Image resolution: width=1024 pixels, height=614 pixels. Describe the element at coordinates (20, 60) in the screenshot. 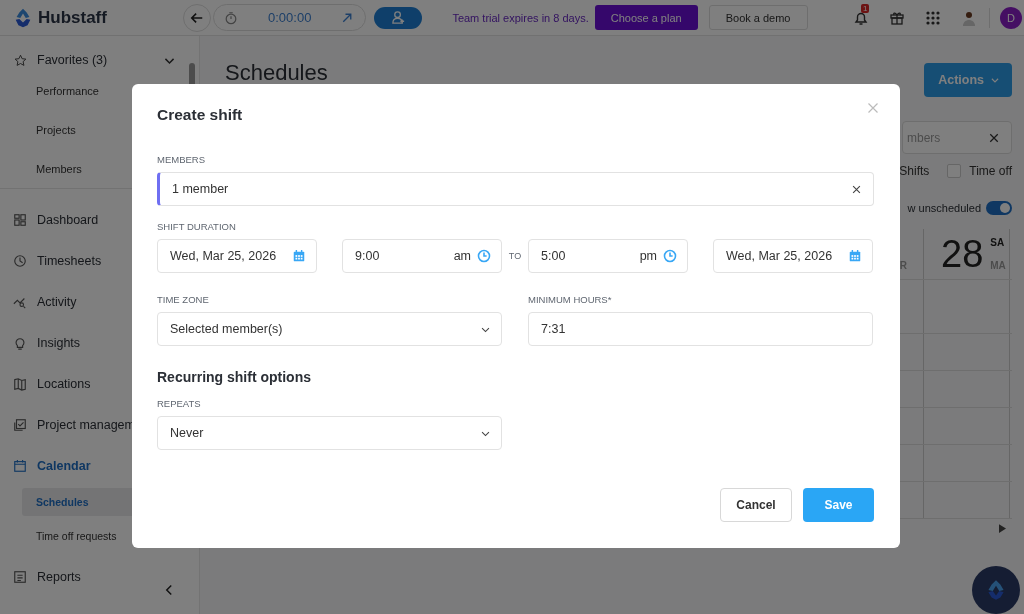

I see `star-icon` at that location.